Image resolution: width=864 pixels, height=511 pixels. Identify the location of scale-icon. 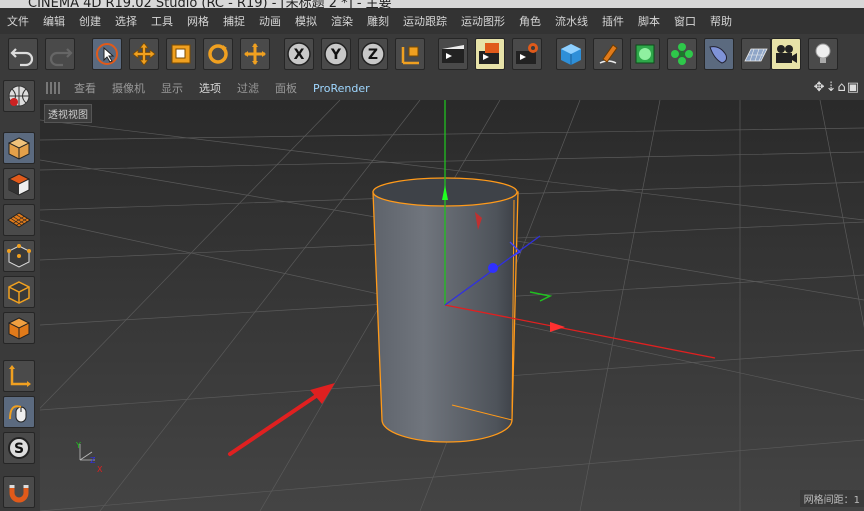
(181, 54).